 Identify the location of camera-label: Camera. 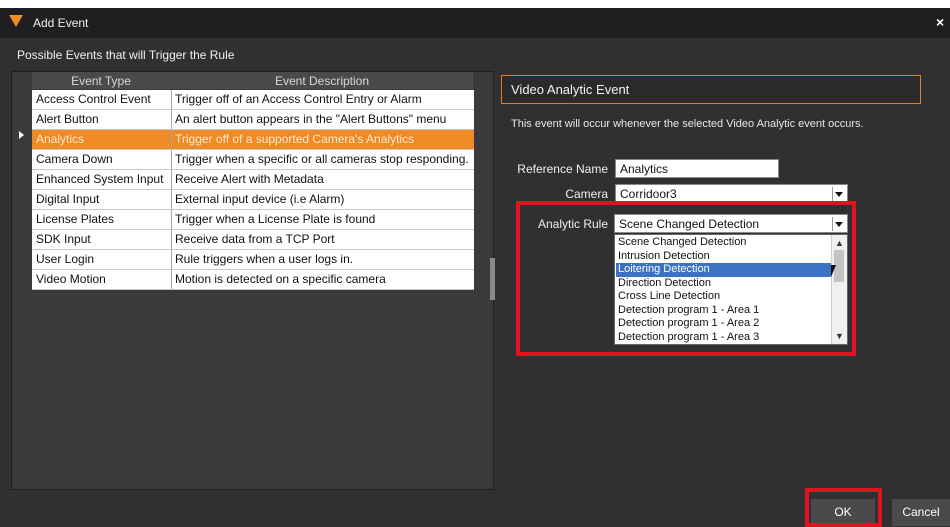
(586, 194).